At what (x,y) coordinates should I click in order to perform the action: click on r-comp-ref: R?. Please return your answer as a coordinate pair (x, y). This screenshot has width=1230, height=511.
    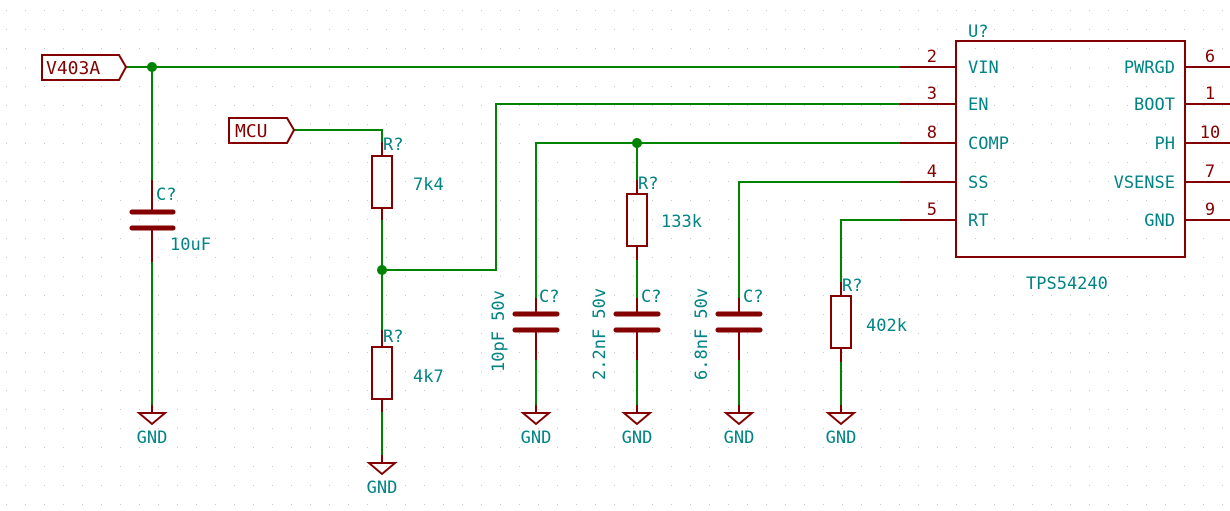
    Looking at the image, I should click on (648, 184).